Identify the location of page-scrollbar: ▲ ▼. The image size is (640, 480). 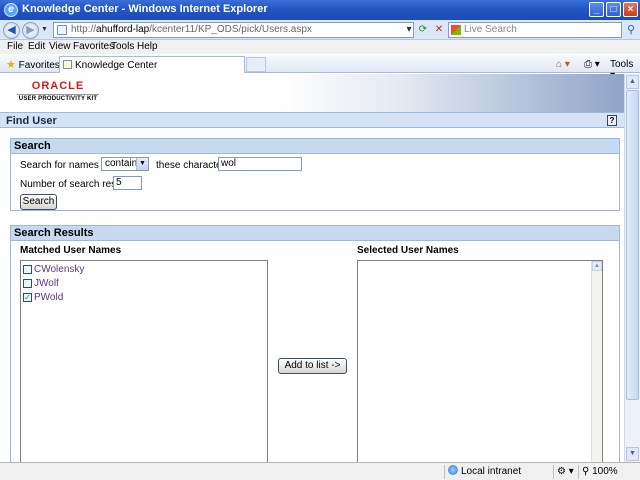
(632, 268).